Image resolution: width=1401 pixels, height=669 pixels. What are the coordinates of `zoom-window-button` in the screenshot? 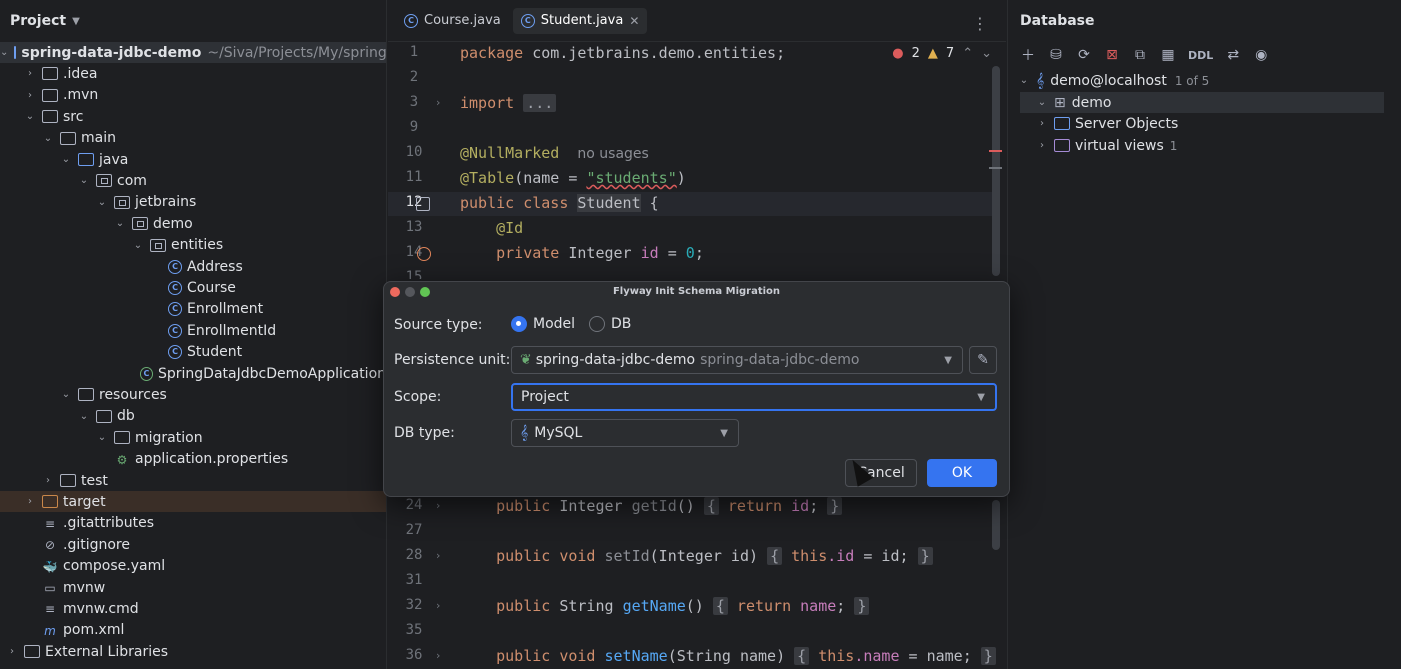 It's located at (425, 292).